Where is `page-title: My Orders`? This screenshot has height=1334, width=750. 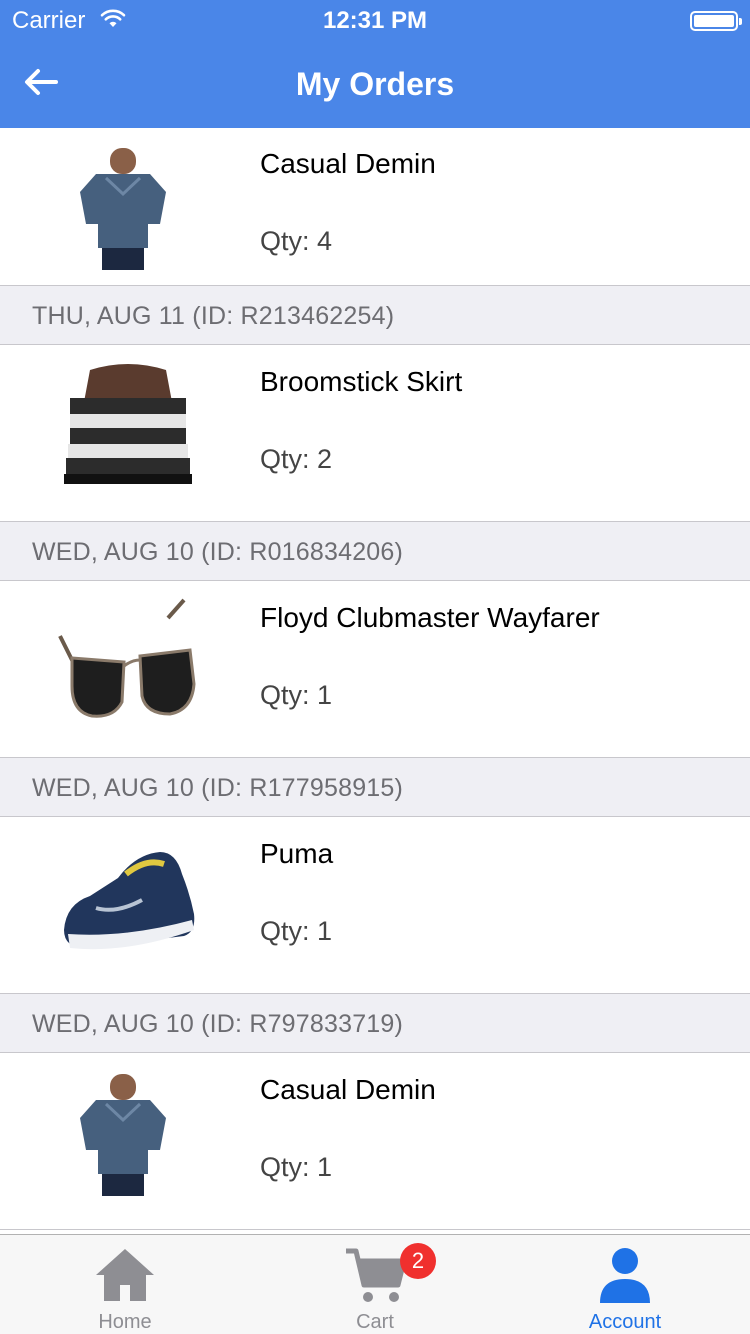 page-title: My Orders is located at coordinates (375, 84).